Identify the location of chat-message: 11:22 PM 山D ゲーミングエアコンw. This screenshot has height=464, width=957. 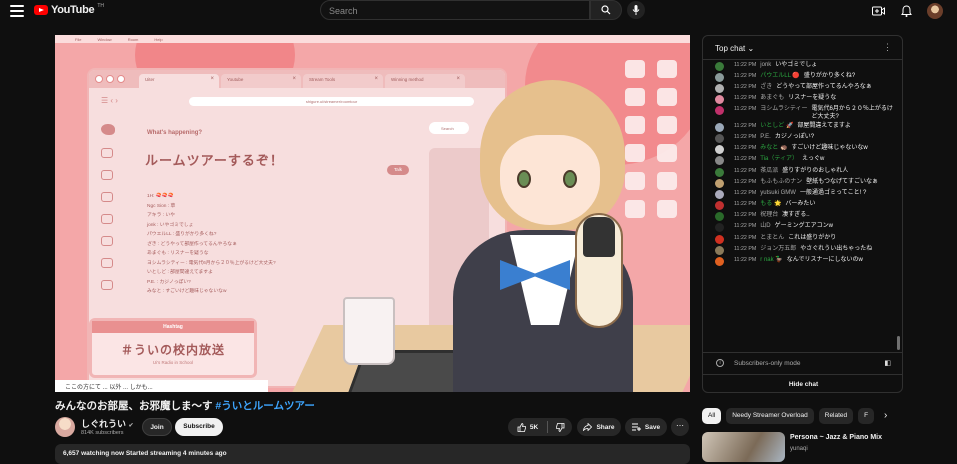
(804, 227).